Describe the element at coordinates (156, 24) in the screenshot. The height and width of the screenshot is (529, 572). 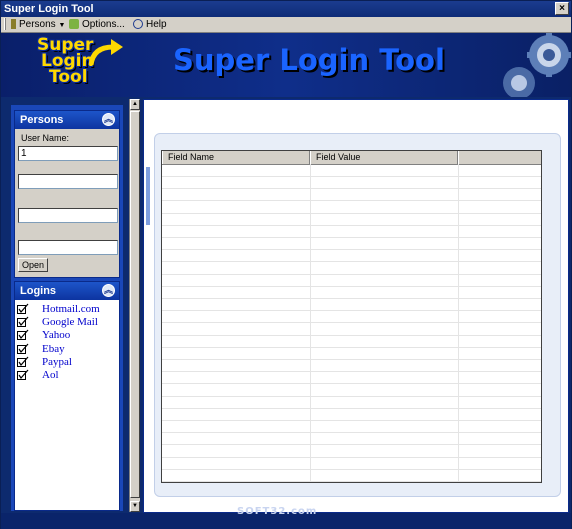
I see `menu-help-label: Help` at that location.